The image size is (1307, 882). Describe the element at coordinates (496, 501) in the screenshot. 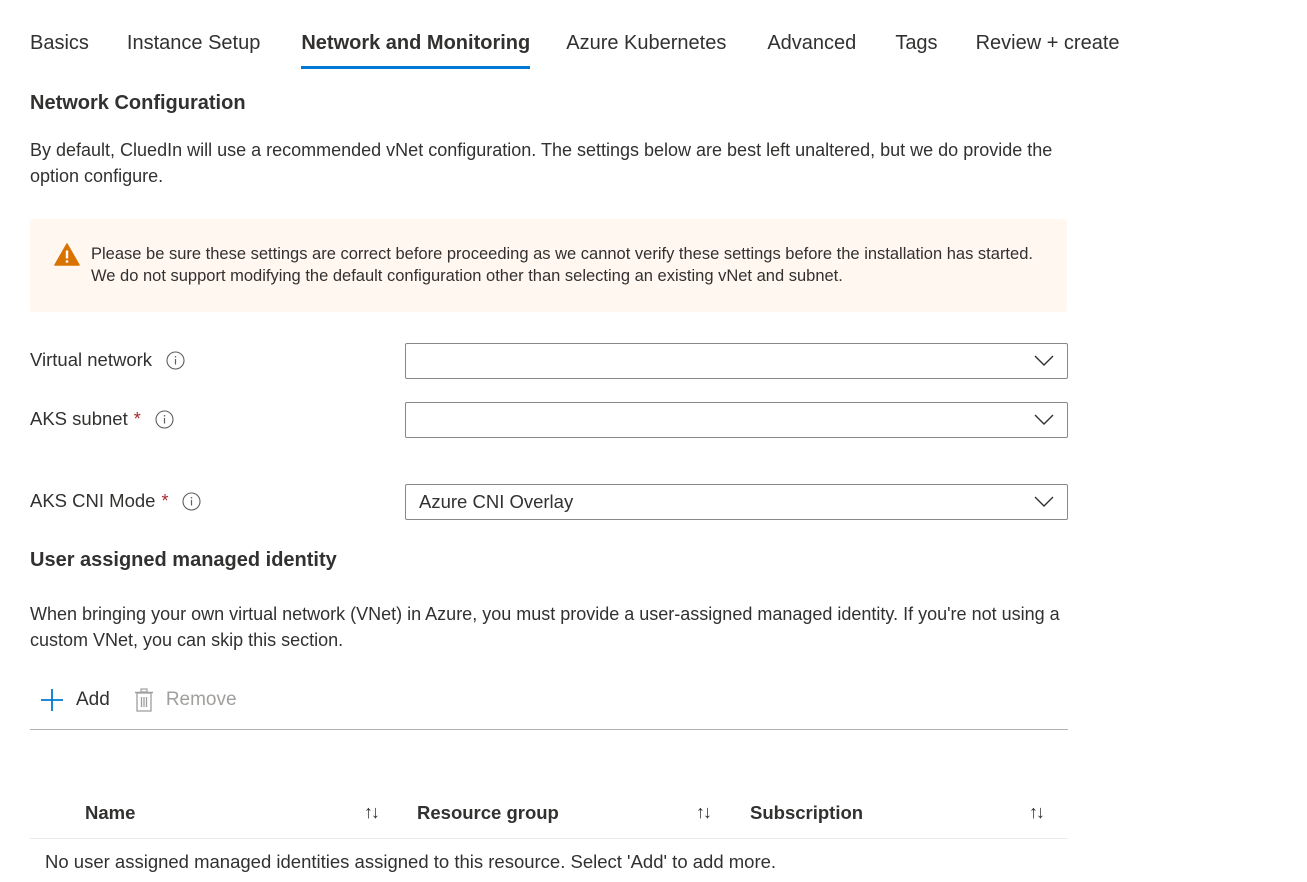

I see `aks-cni-mode-value: Azure CNI Overlay` at that location.